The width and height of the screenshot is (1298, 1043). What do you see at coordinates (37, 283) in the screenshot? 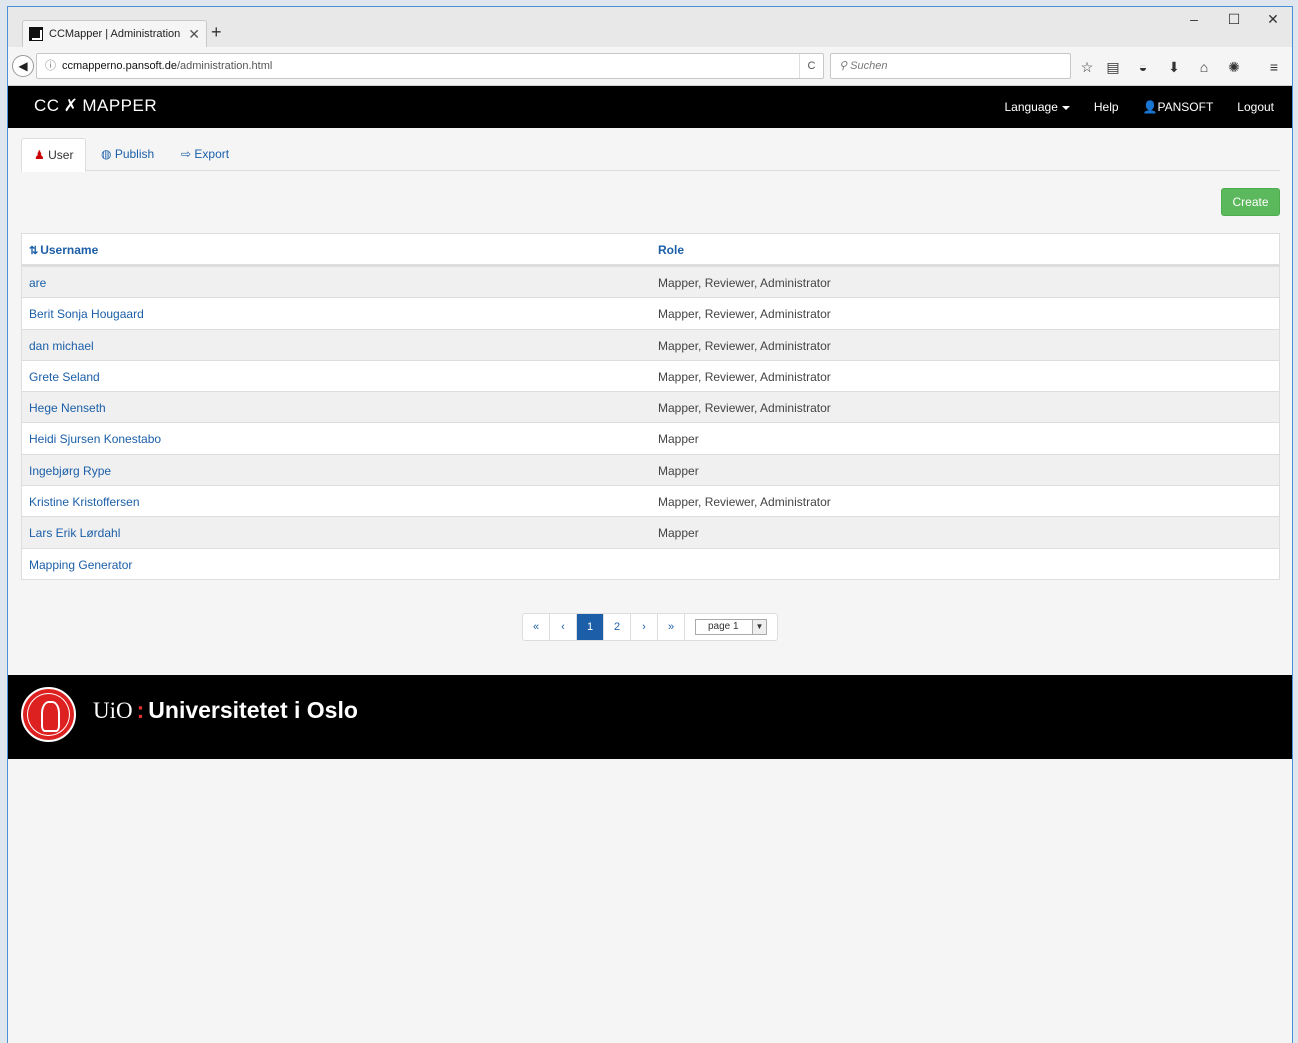
I see `username-link: are` at bounding box center [37, 283].